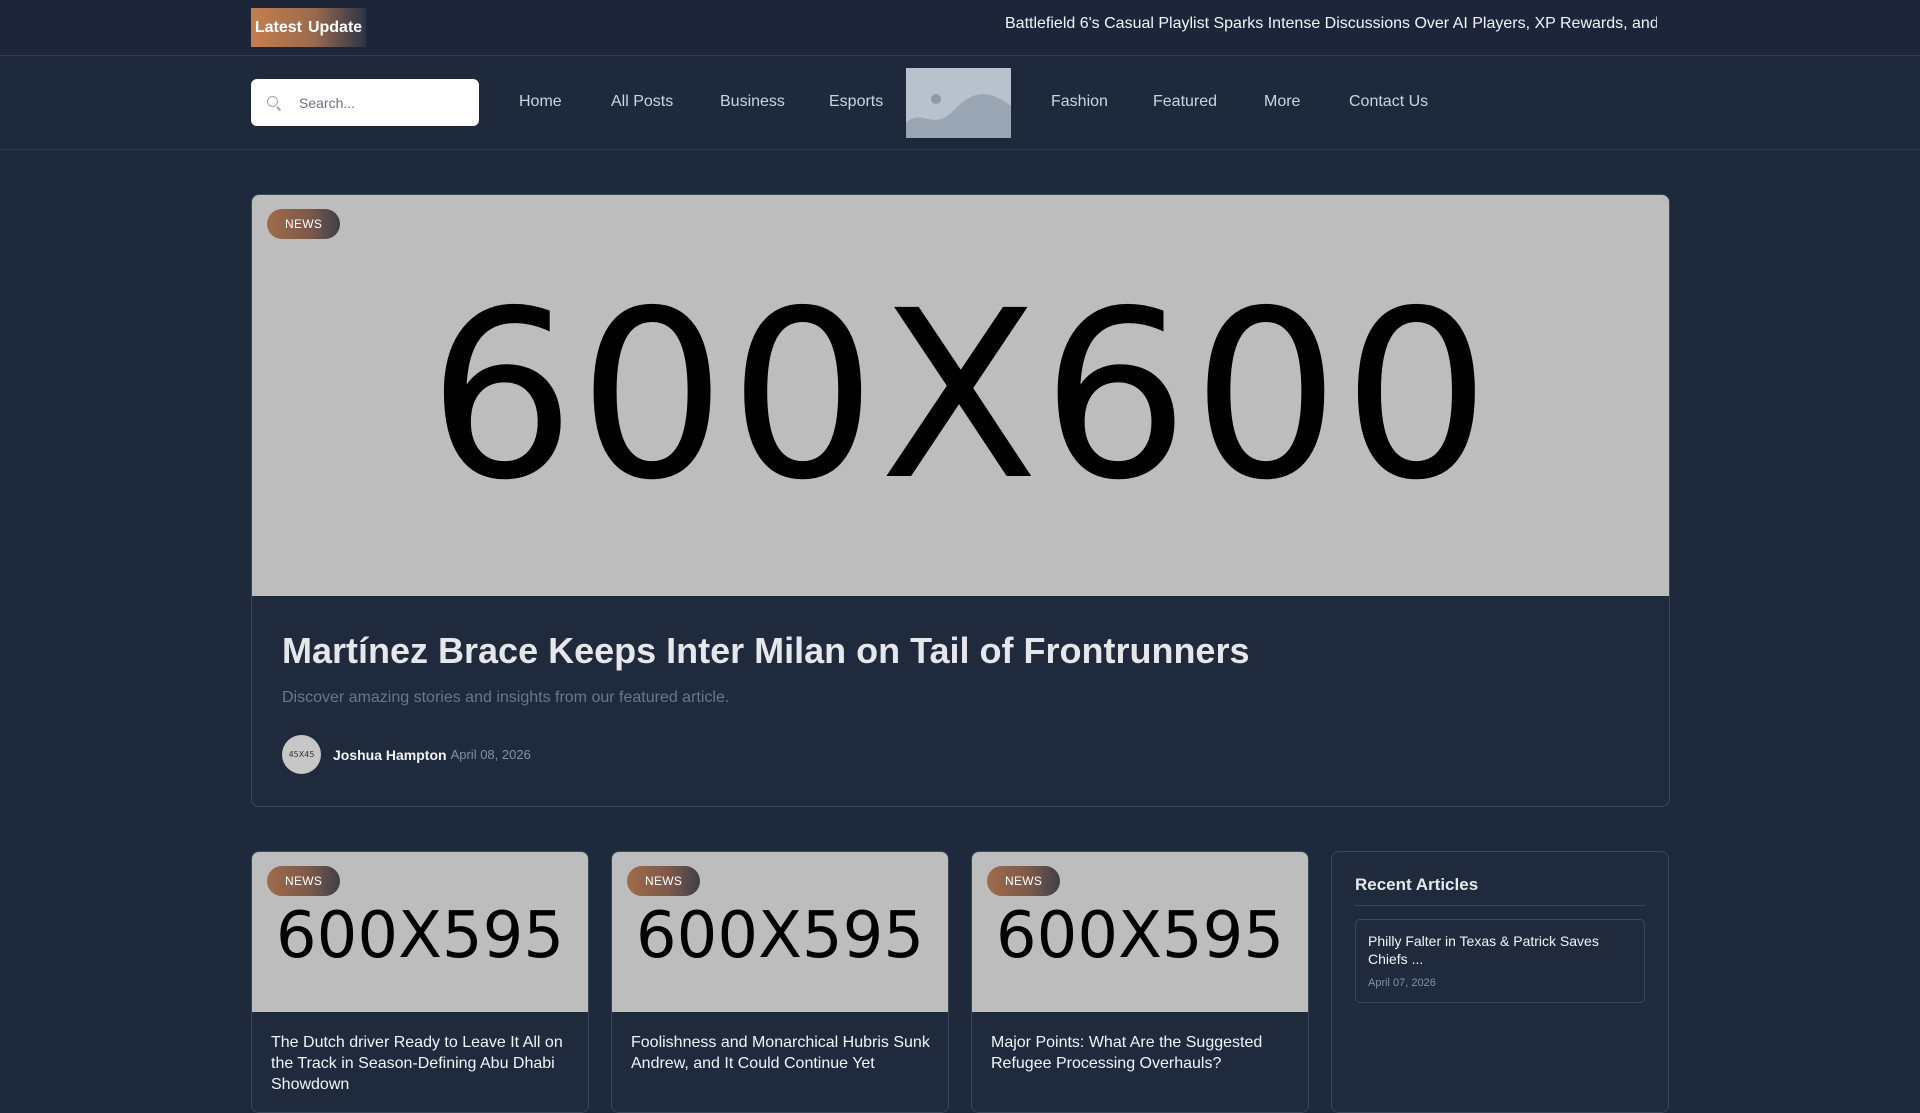 The height and width of the screenshot is (1113, 1920). I want to click on nav-fashion: Fashion, so click(1079, 102).